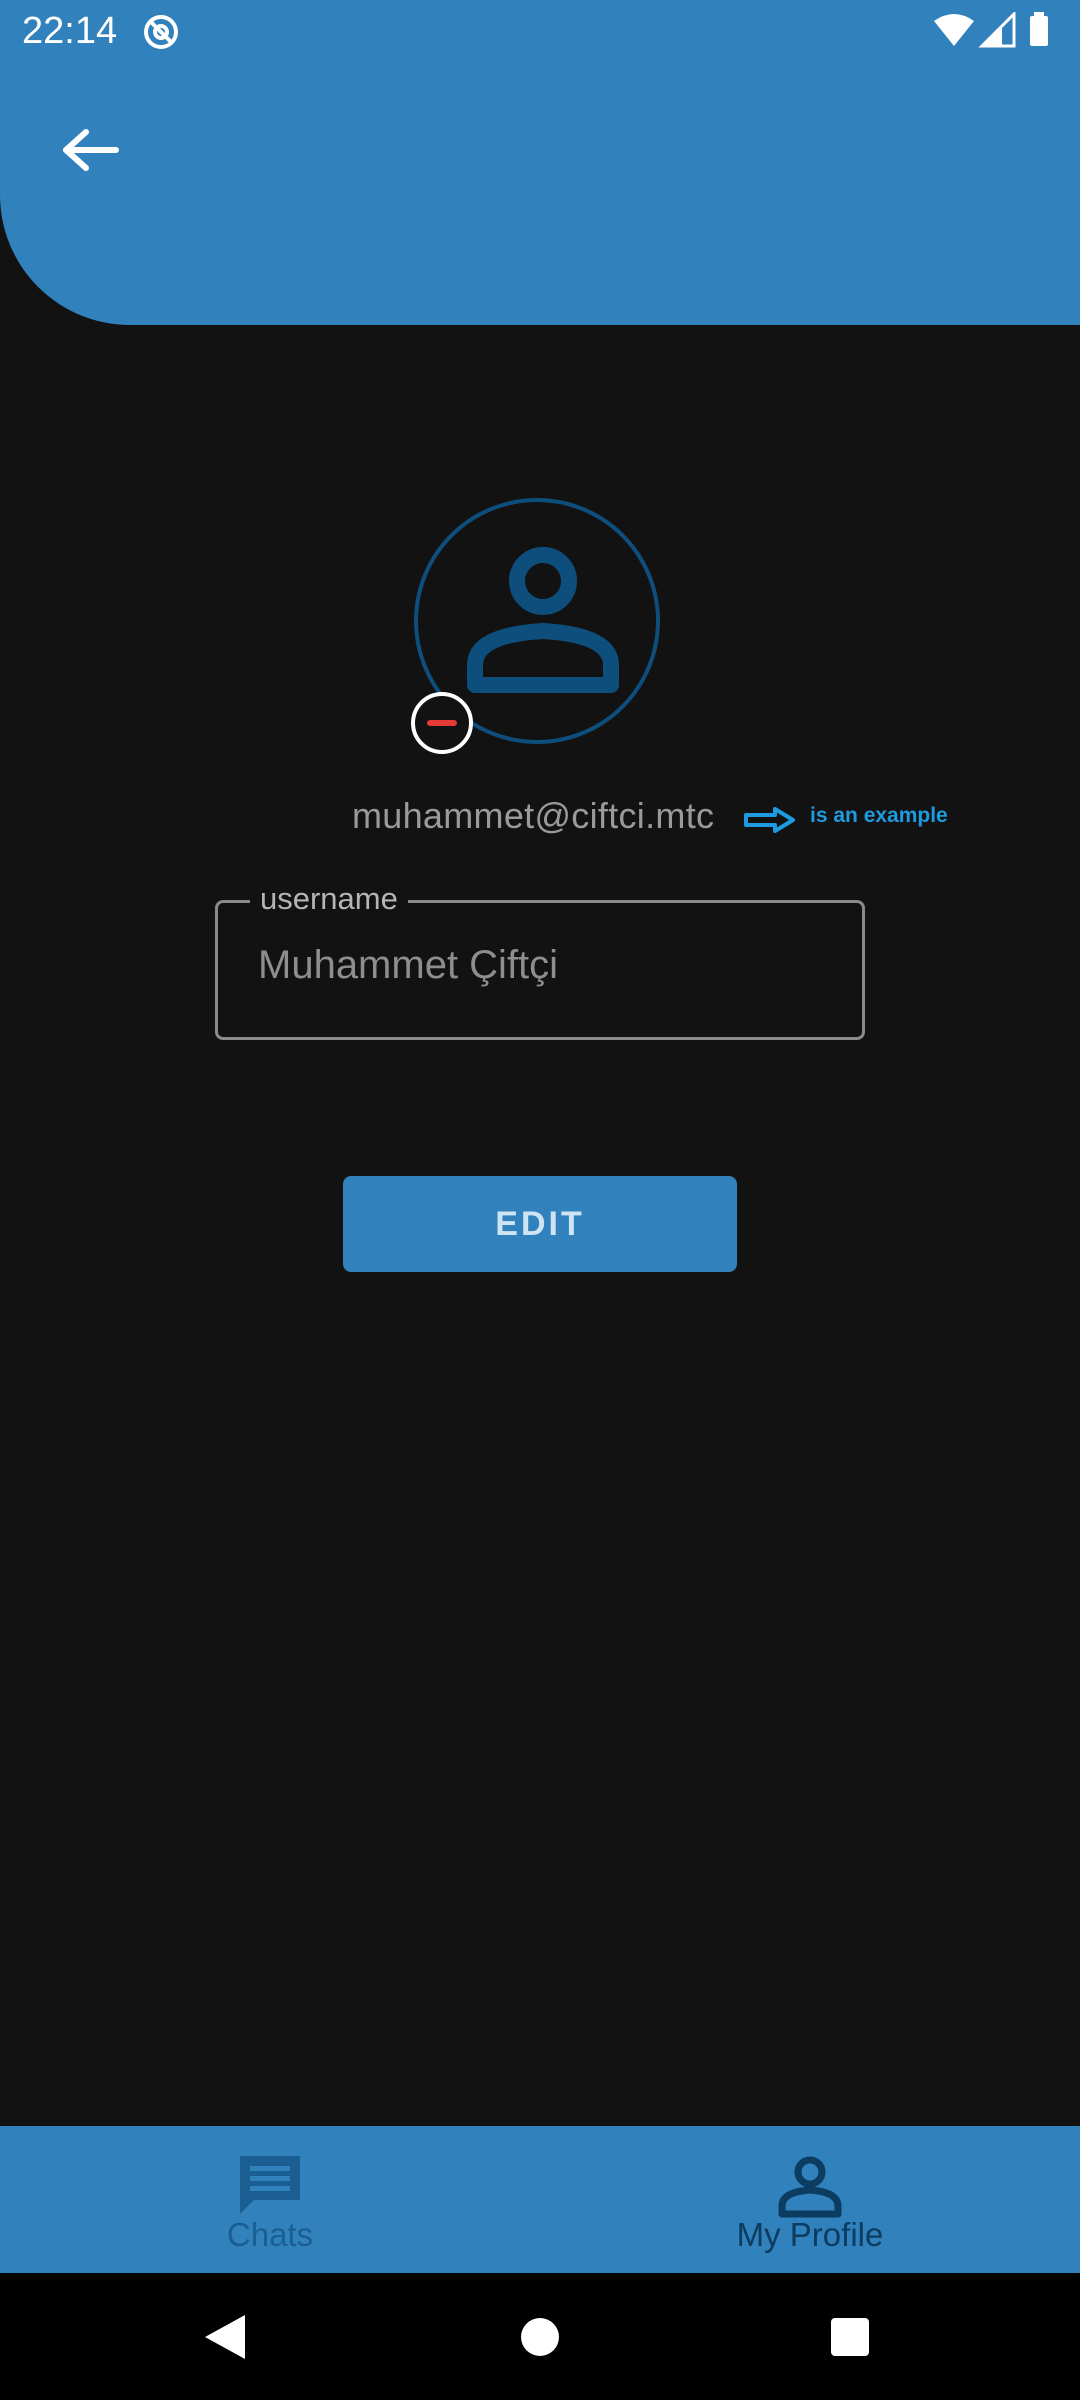 The width and height of the screenshot is (1080, 2400). Describe the element at coordinates (879, 815) in the screenshot. I see `example-note: is an example` at that location.